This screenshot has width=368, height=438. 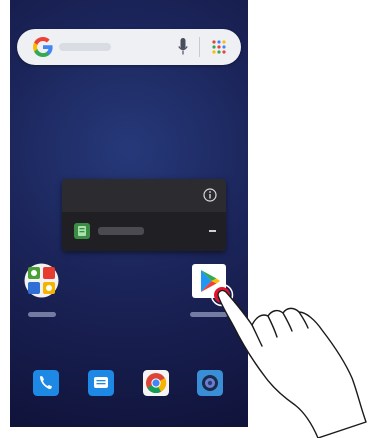 What do you see at coordinates (292, 363) in the screenshot?
I see `hand-icon` at bounding box center [292, 363].